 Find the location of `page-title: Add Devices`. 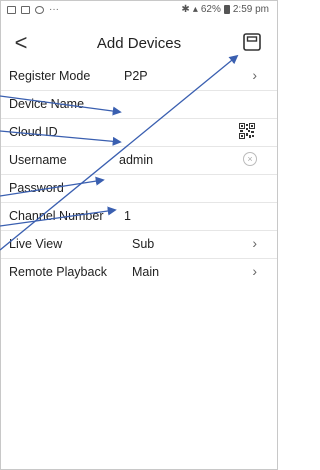

page-title: Add Devices is located at coordinates (139, 43).